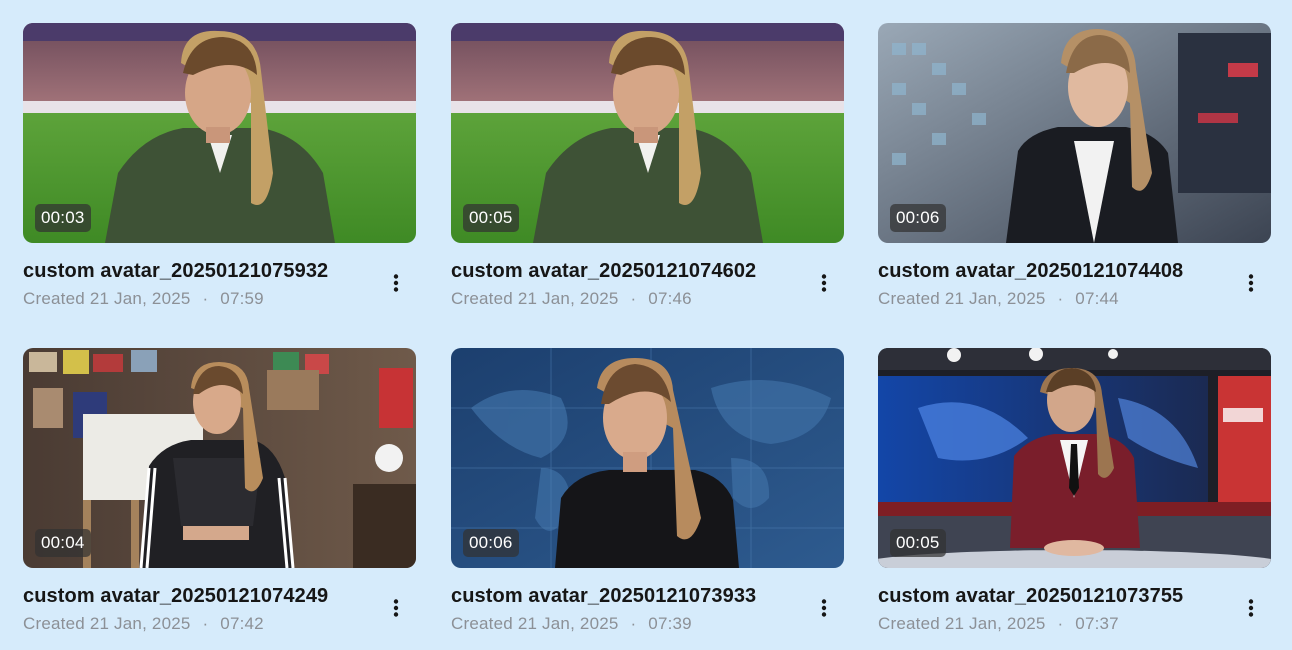 The width and height of the screenshot is (1292, 650). I want to click on created-time: 07:37, so click(1097, 623).